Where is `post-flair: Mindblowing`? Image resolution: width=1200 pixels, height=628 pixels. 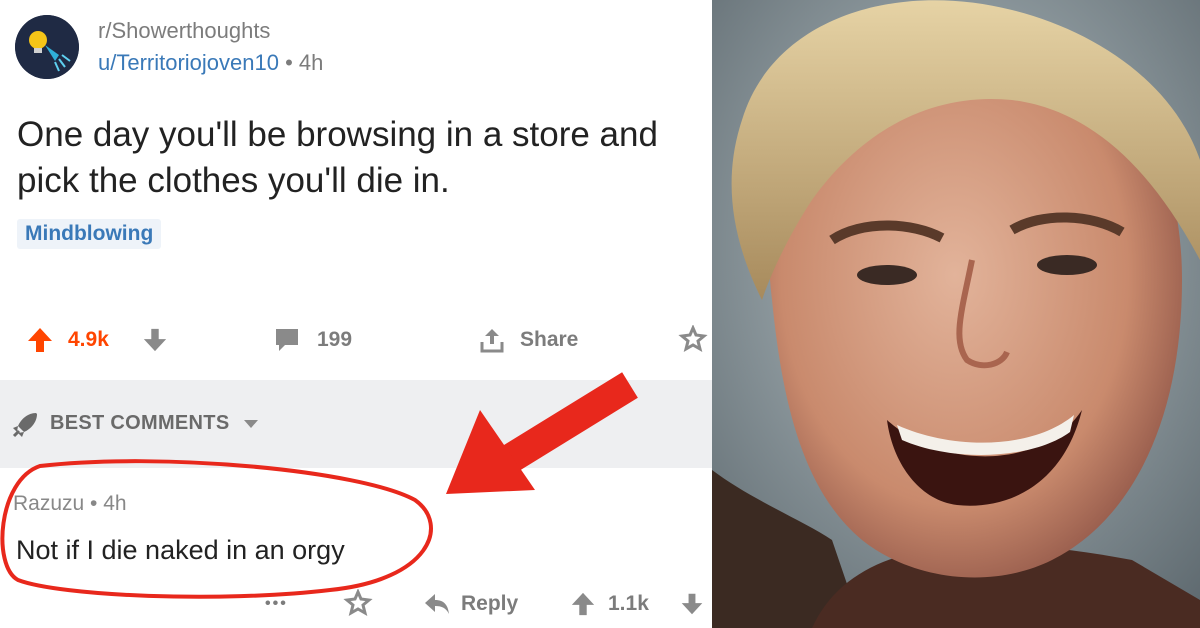 post-flair: Mindblowing is located at coordinates (89, 234).